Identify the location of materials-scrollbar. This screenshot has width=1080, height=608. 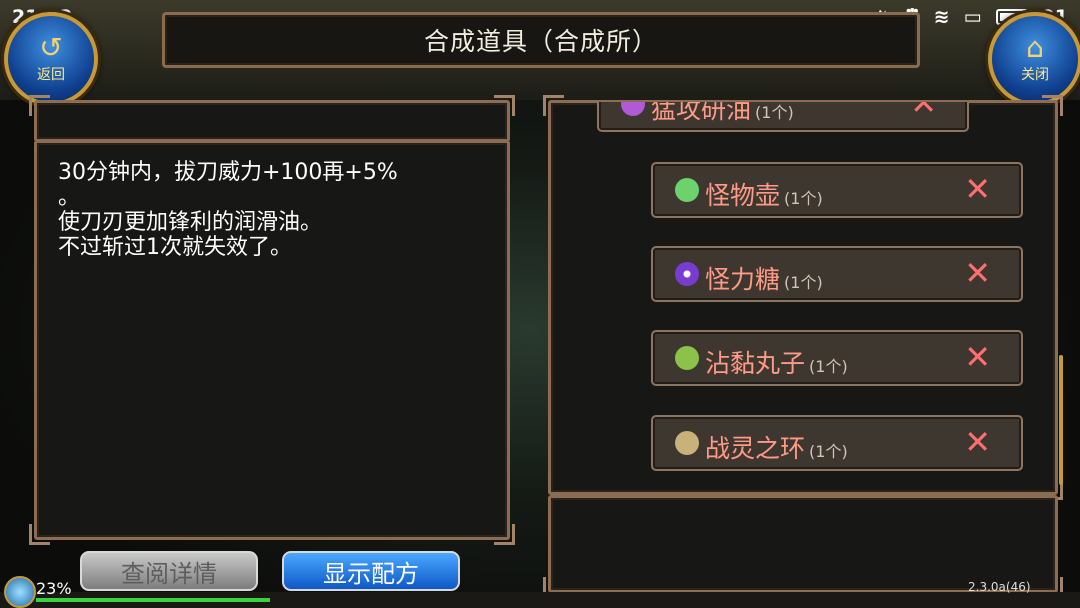
(1061, 420).